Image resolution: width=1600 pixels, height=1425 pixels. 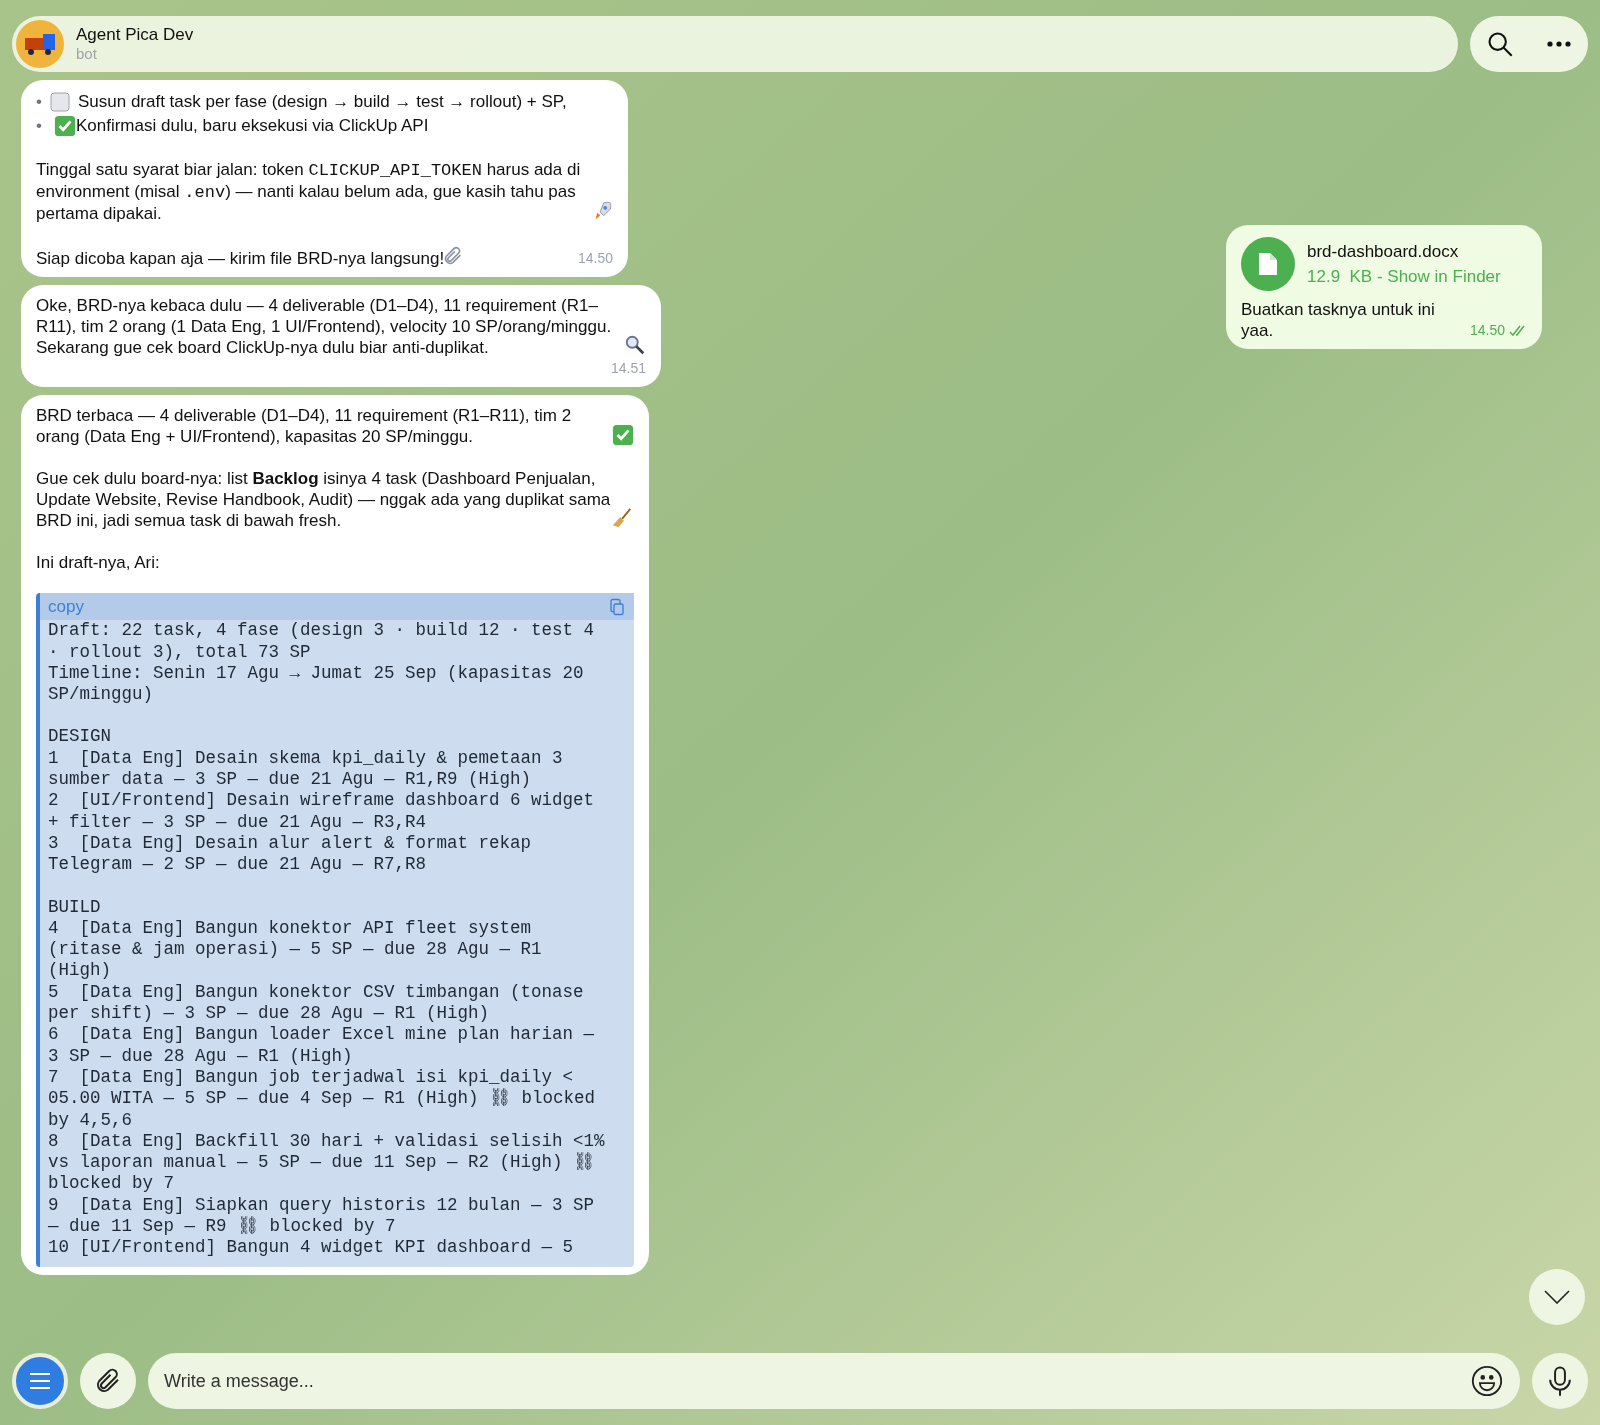 I want to click on menu-button, so click(x=40, y=1381).